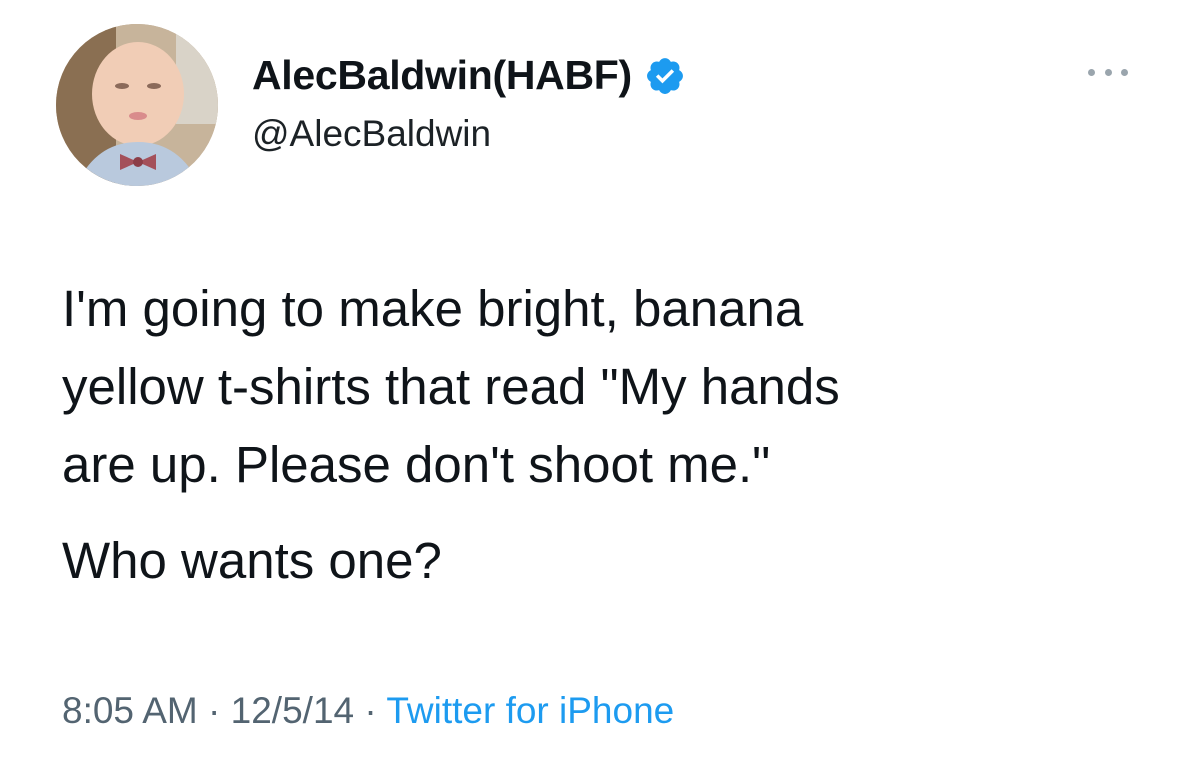 The width and height of the screenshot is (1200, 771). I want to click on more-options-icon, so click(1108, 72).